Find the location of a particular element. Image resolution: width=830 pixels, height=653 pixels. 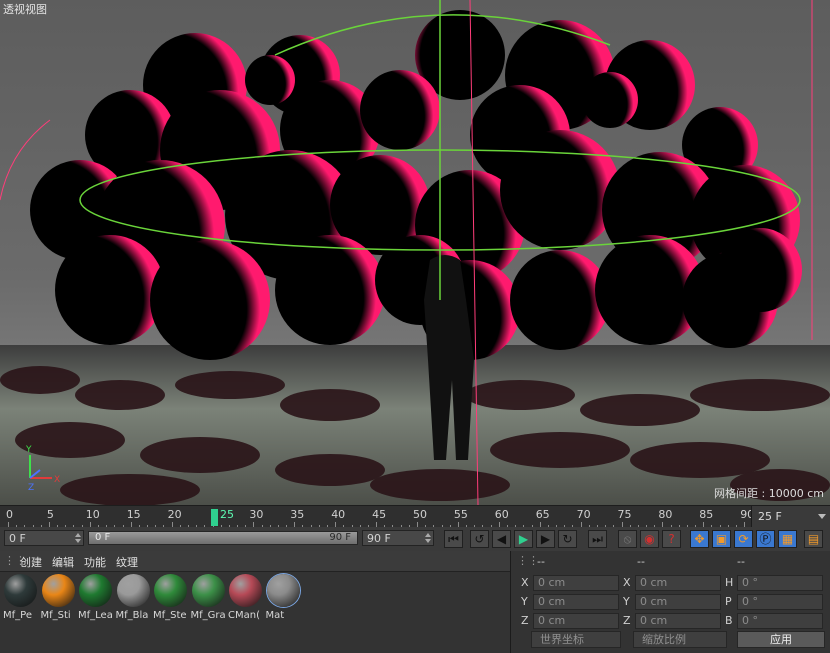

key-button: ⦸ is located at coordinates (627, 539).